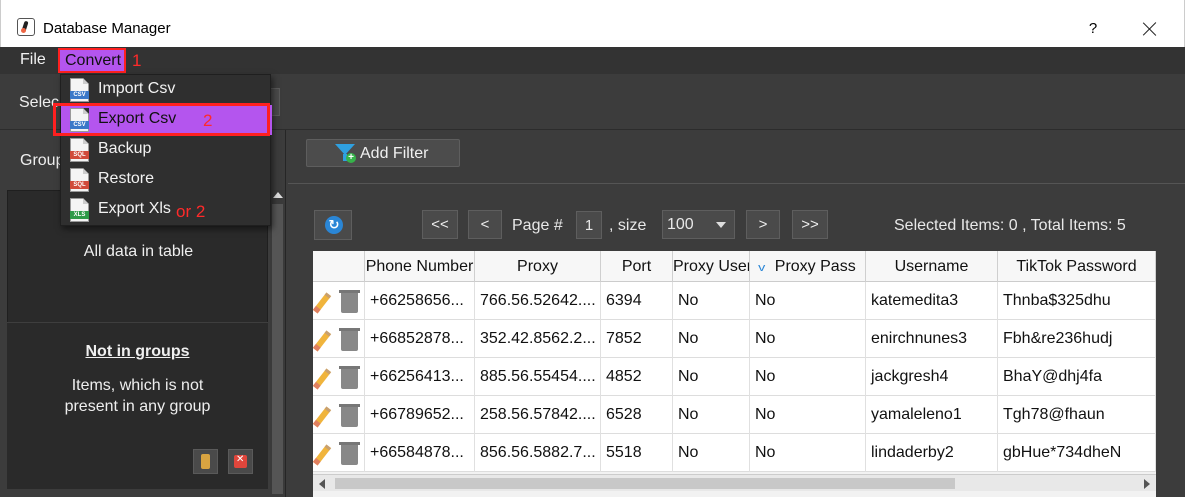 Image resolution: width=1185 pixels, height=497 pixels. I want to click on scroll-left-icon, so click(322, 484).